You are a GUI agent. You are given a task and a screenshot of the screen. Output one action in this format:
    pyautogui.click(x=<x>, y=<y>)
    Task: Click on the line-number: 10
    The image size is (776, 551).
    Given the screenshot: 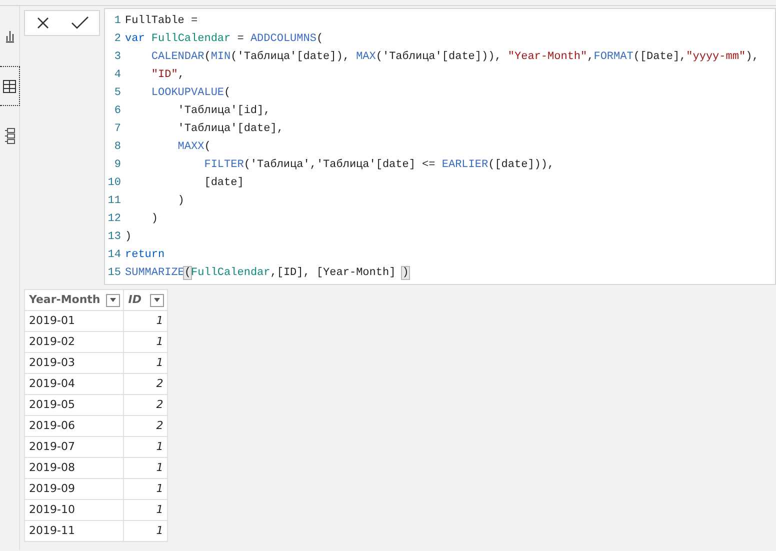 What is the action you would take?
    pyautogui.click(x=114, y=183)
    